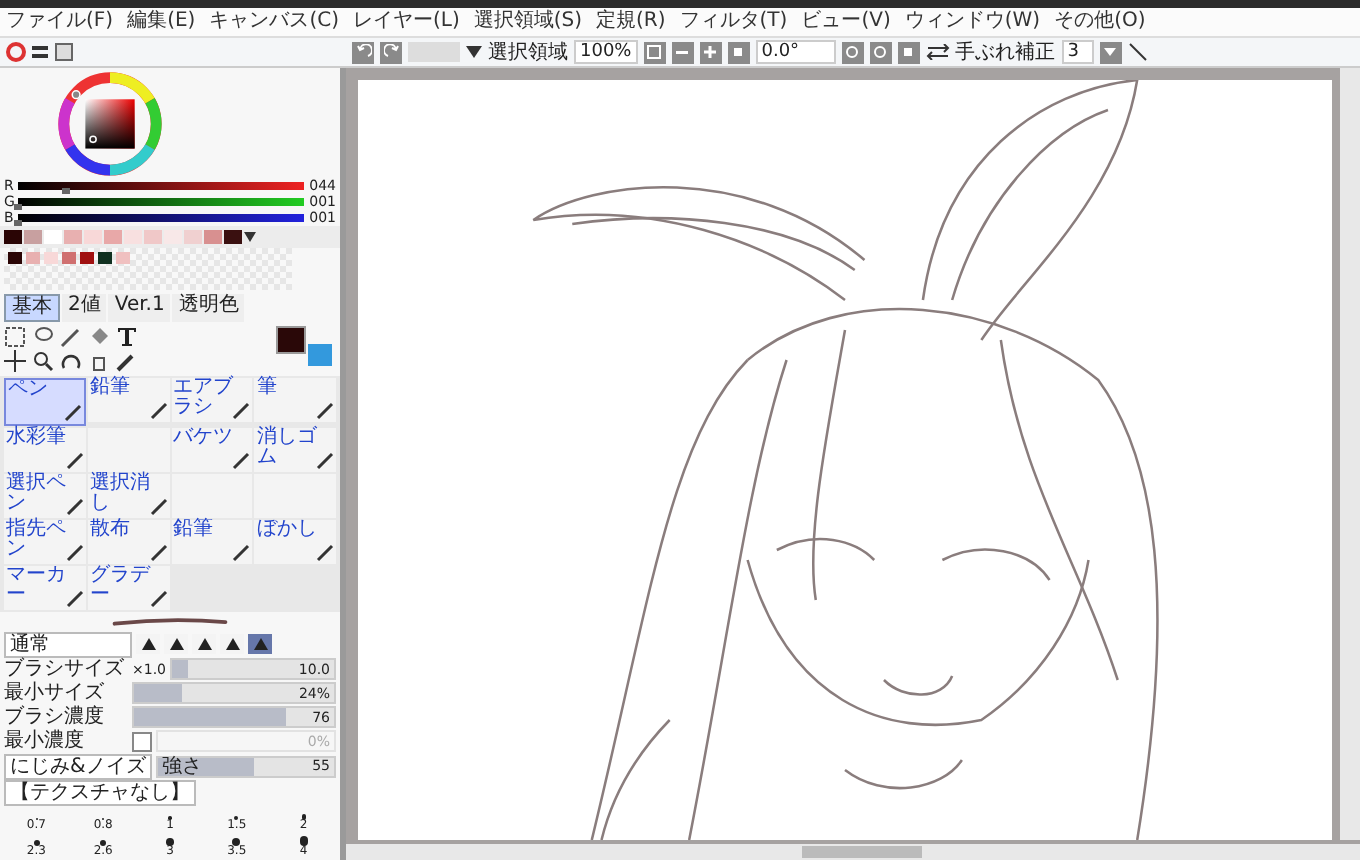 This screenshot has width=1360, height=860. I want to click on plus-icon, so click(710, 52).